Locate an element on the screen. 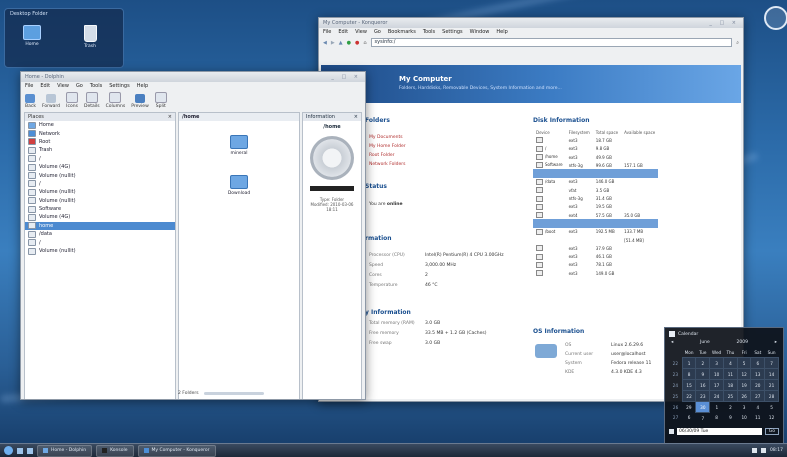 Image resolution: width=787 pixels, height=457 pixels. task-button: My Computer - Konqueror is located at coordinates (176, 450).